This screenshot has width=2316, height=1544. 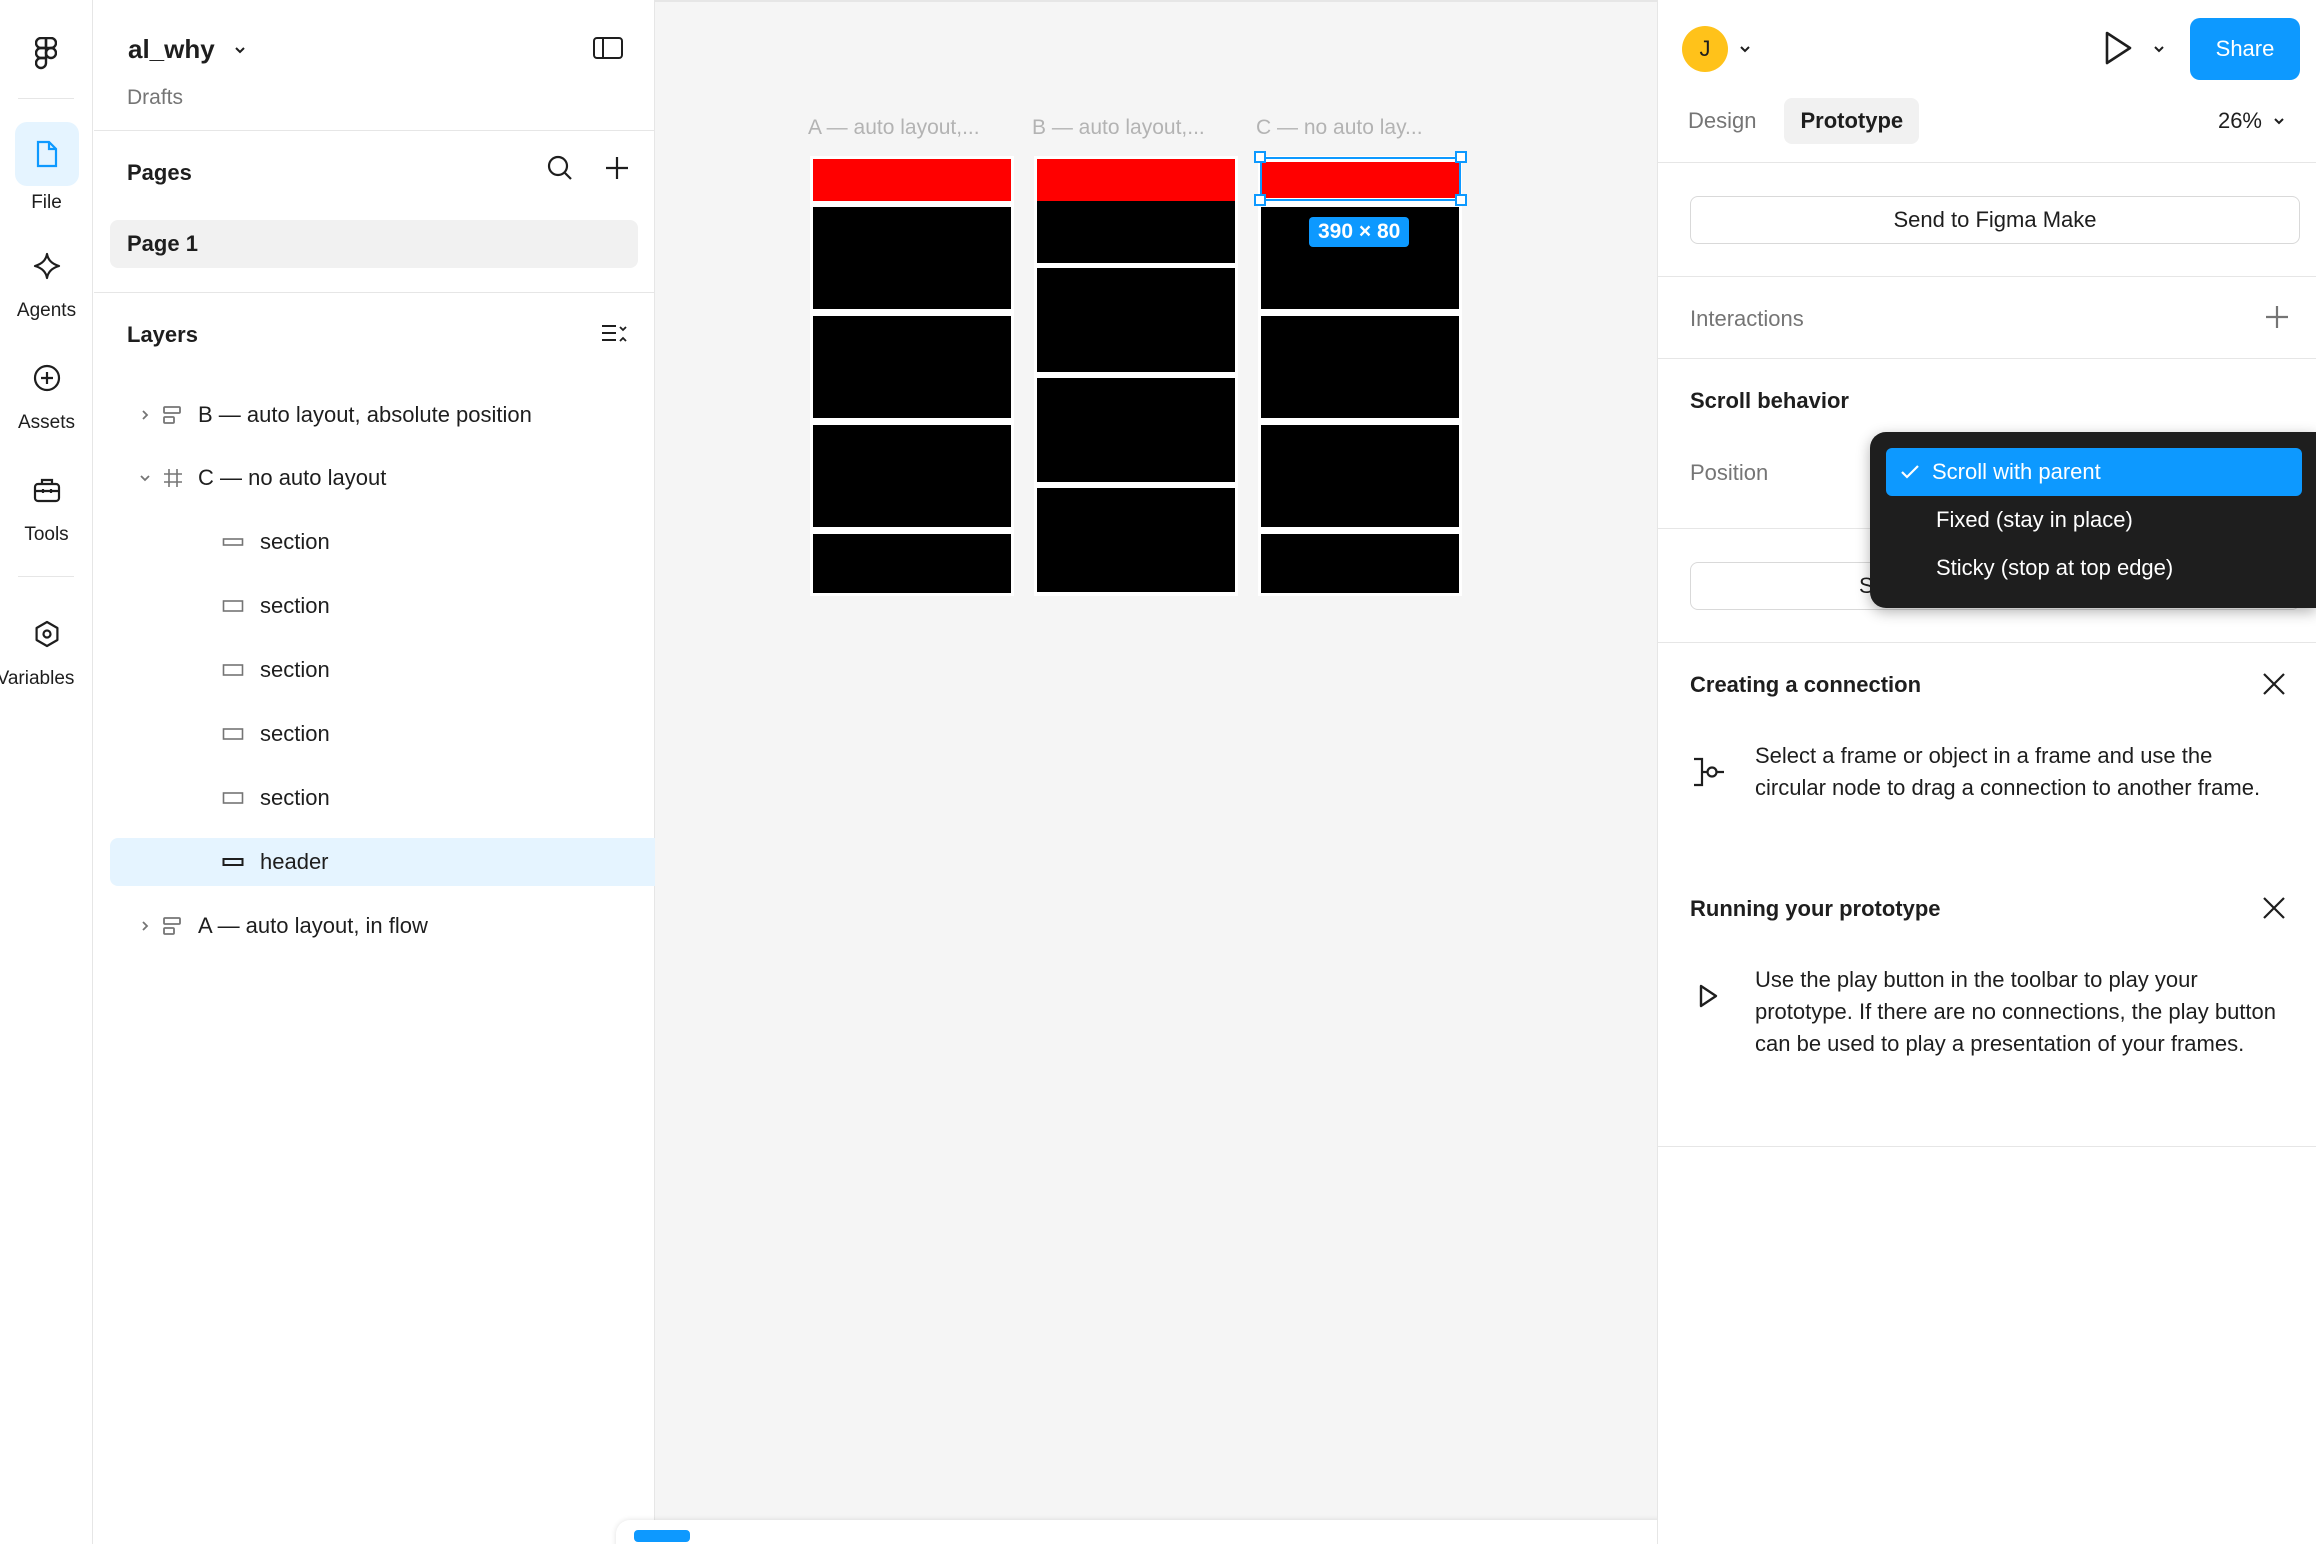 I want to click on rail-item-file: File, so click(x=46, y=168).